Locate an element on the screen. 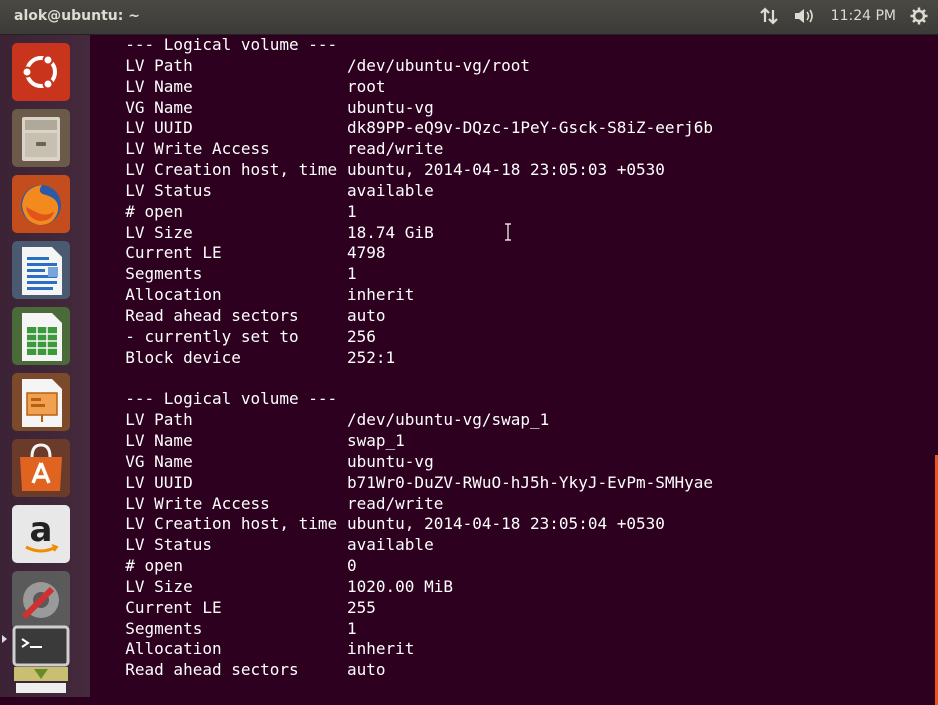 The width and height of the screenshot is (938, 705). field-value: ubuntu-vg is located at coordinates (390, 107).